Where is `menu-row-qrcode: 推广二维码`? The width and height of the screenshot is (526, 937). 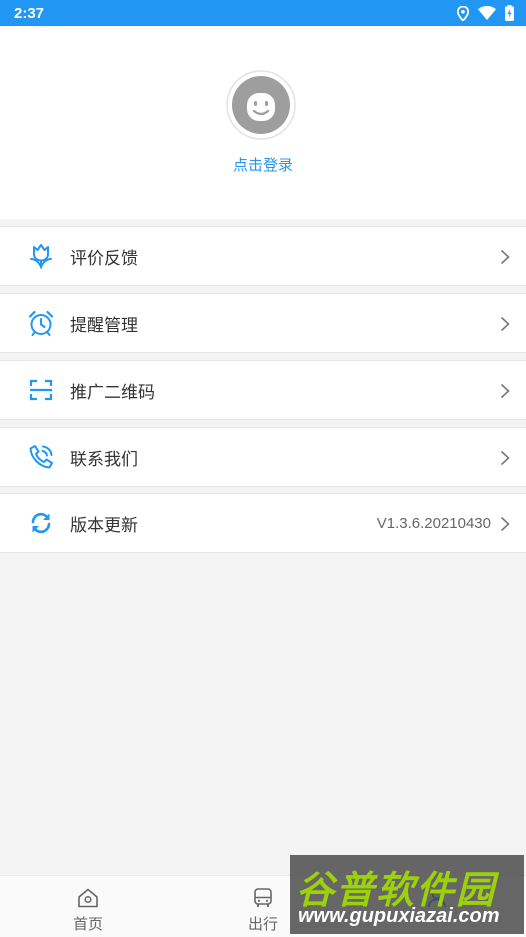 menu-row-qrcode: 推广二维码 is located at coordinates (263, 390).